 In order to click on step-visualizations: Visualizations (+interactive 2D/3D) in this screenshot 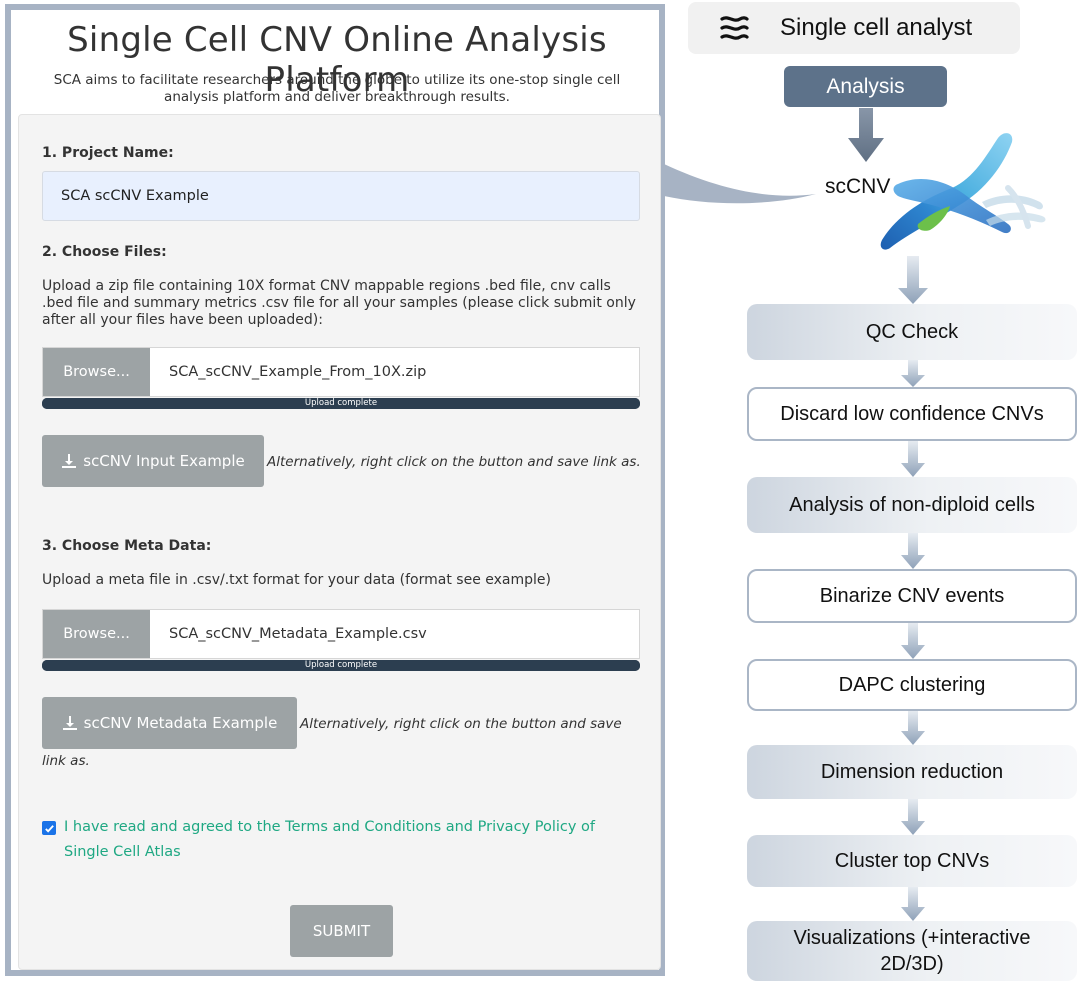, I will do `click(912, 951)`.